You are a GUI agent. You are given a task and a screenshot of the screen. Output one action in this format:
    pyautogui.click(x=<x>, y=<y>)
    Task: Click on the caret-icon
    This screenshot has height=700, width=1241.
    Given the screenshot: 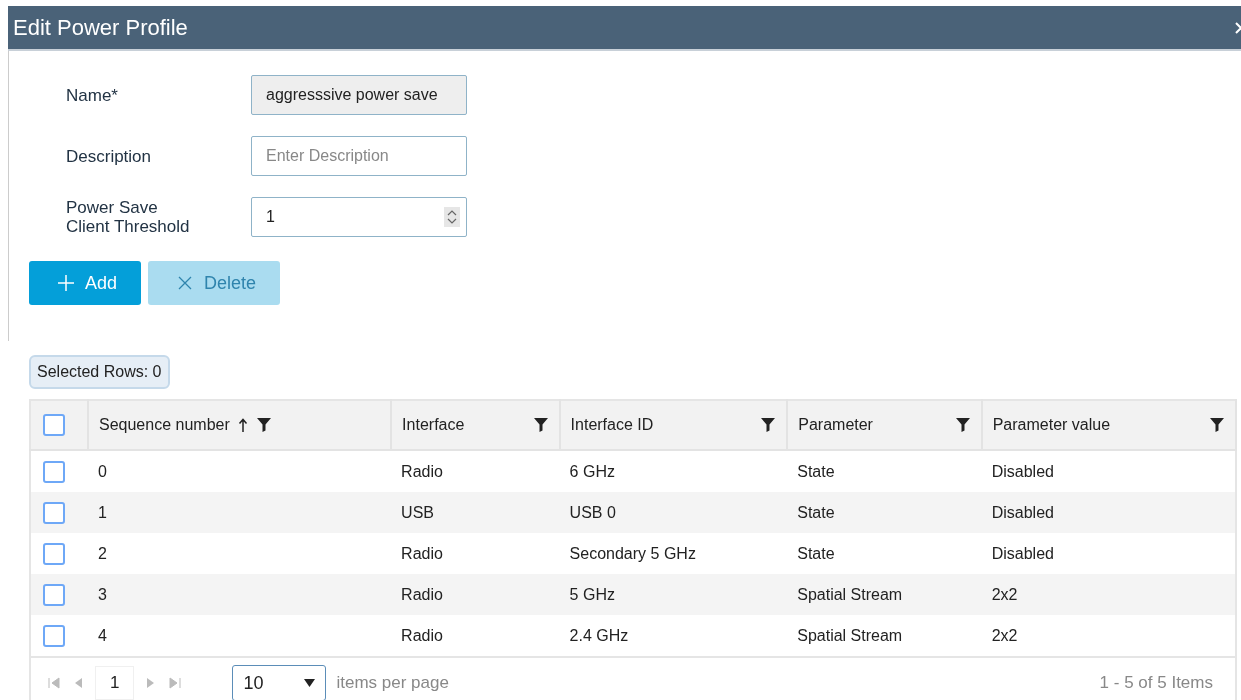 What is the action you would take?
    pyautogui.click(x=310, y=683)
    